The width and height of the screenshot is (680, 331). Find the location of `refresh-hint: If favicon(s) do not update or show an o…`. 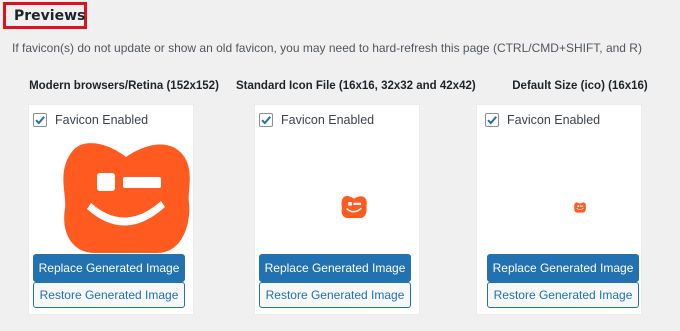

refresh-hint: If favicon(s) do not update or show an o… is located at coordinates (327, 48).